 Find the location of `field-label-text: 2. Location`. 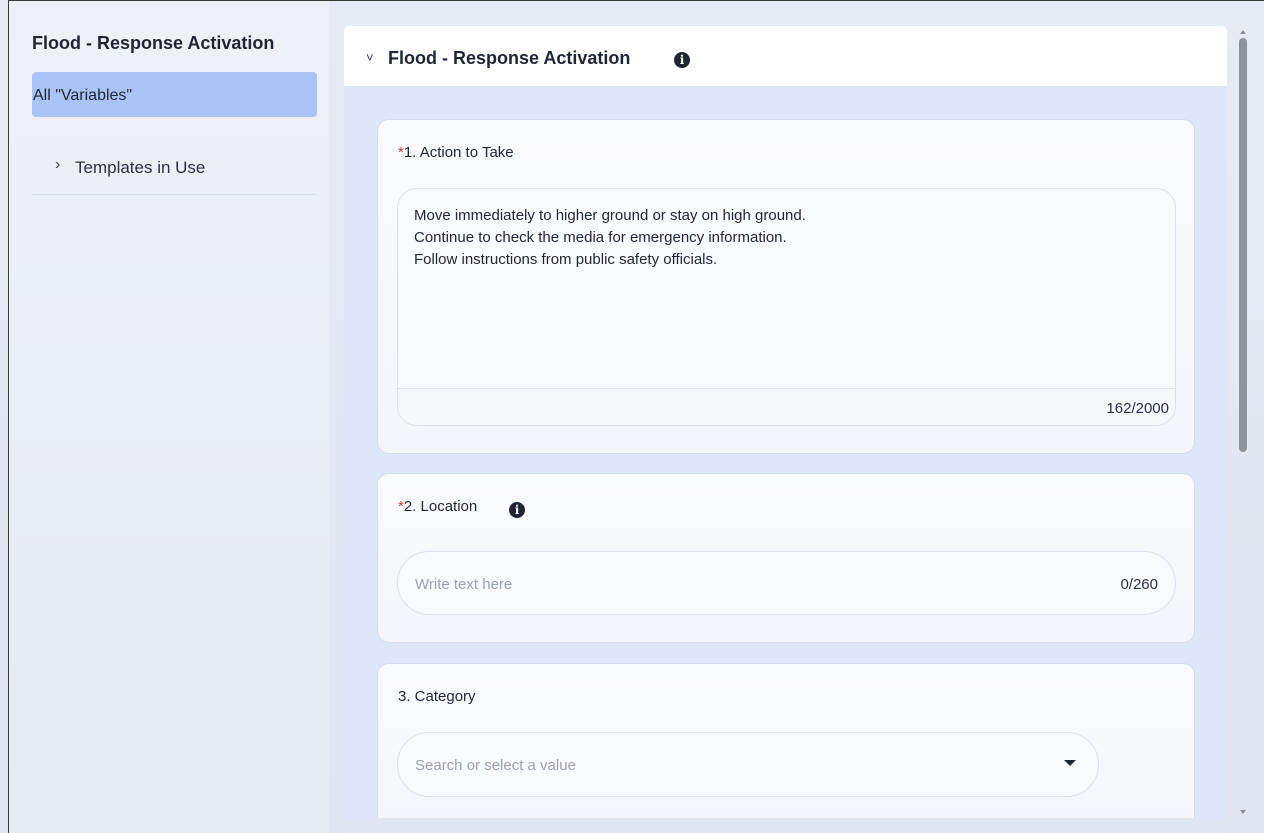

field-label-text: 2. Location is located at coordinates (440, 506).